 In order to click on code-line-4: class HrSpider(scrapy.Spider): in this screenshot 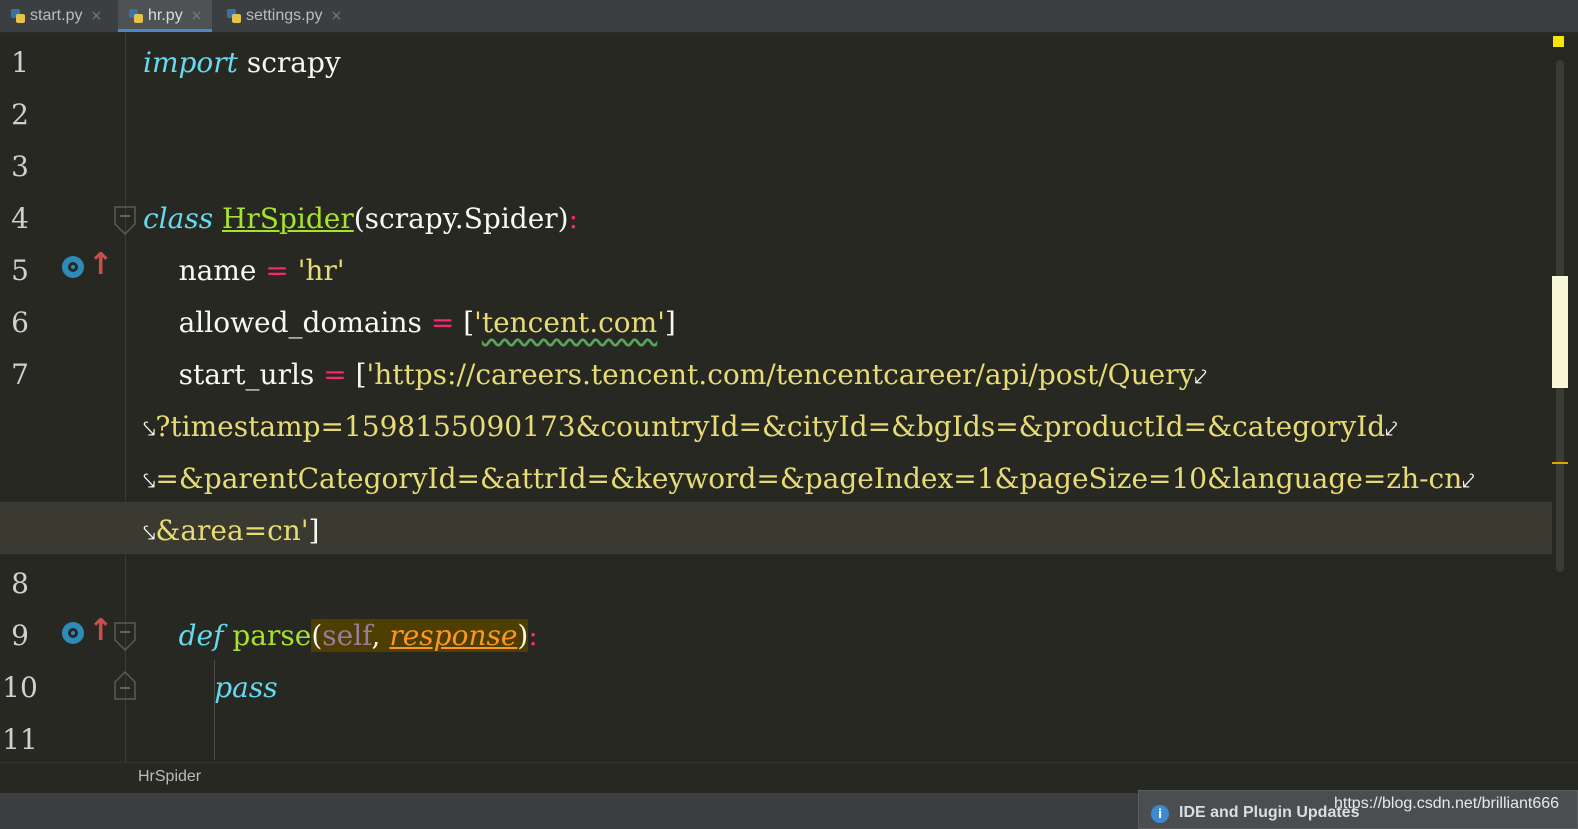, I will do `click(360, 219)`.